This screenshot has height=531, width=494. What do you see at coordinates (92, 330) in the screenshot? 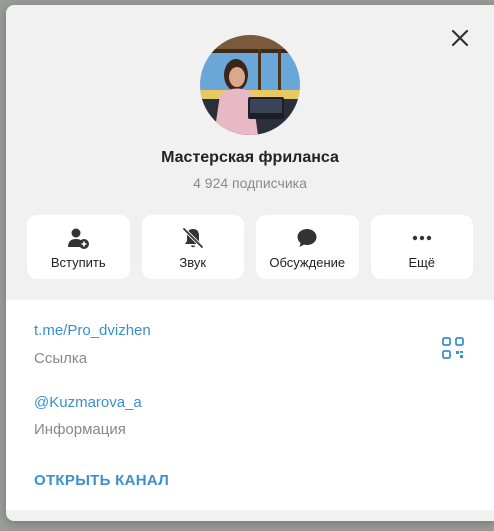
I see `channel-link: t.me/Pro_dvizhen` at bounding box center [92, 330].